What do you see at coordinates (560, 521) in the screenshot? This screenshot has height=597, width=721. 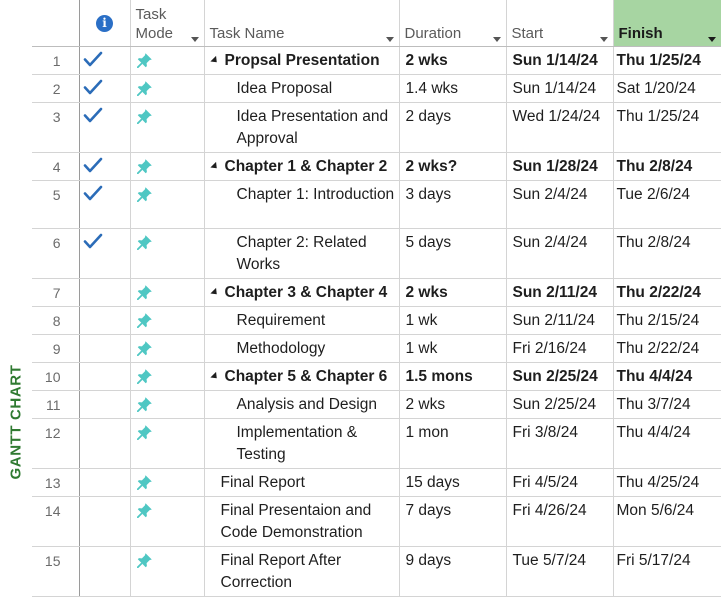 I see `start-cell: Fri 4/26/24` at bounding box center [560, 521].